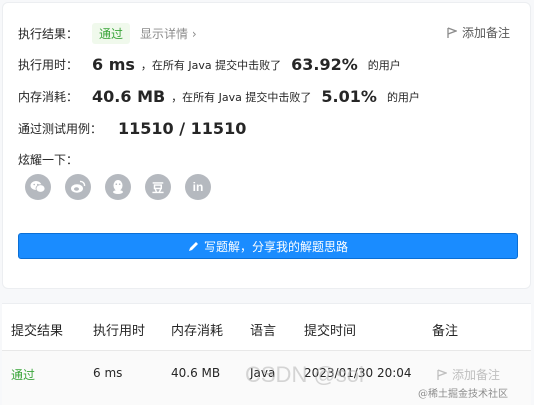 Image resolution: width=534 pixels, height=405 pixels. Describe the element at coordinates (349, 96) in the screenshot. I see `memory-percent: 5.01%` at that location.